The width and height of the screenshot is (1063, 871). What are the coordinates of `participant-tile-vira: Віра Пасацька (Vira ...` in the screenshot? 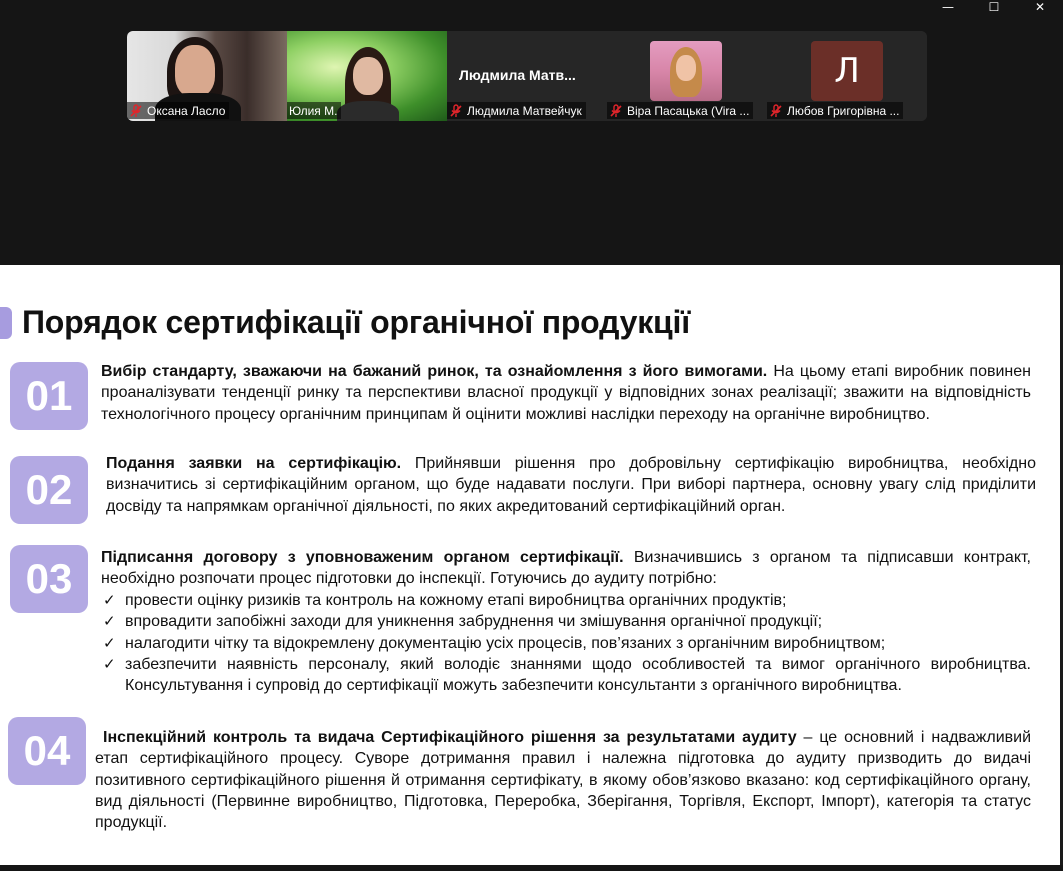 It's located at (687, 76).